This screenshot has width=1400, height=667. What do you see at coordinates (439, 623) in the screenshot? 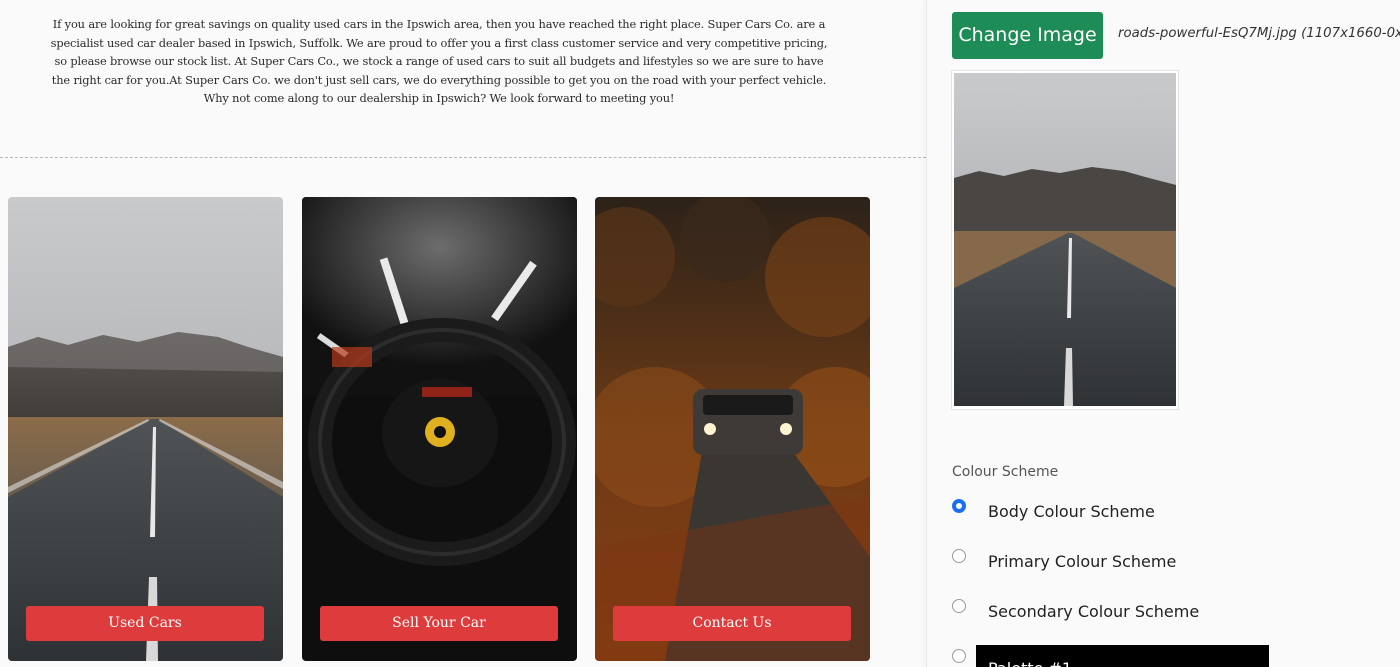
I see `sell-your-car-button: Sell Your Car` at bounding box center [439, 623].